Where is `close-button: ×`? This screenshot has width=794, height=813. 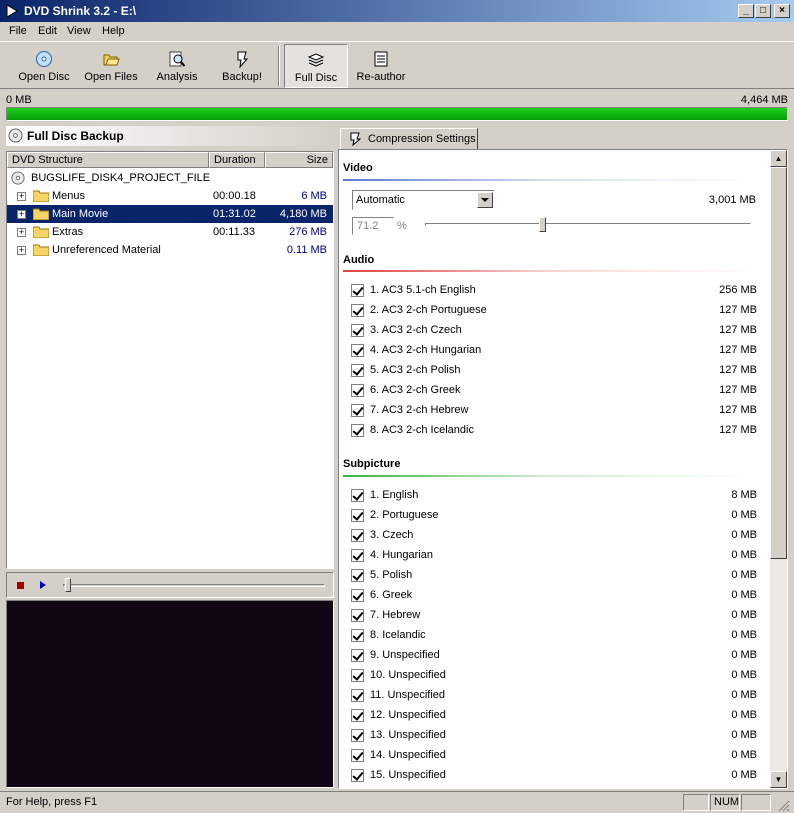
close-button: × is located at coordinates (782, 11).